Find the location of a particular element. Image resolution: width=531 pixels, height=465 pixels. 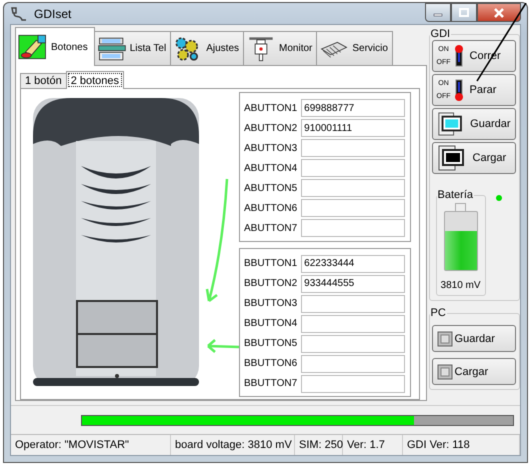

status-text: SIM: 250 is located at coordinates (319, 445).